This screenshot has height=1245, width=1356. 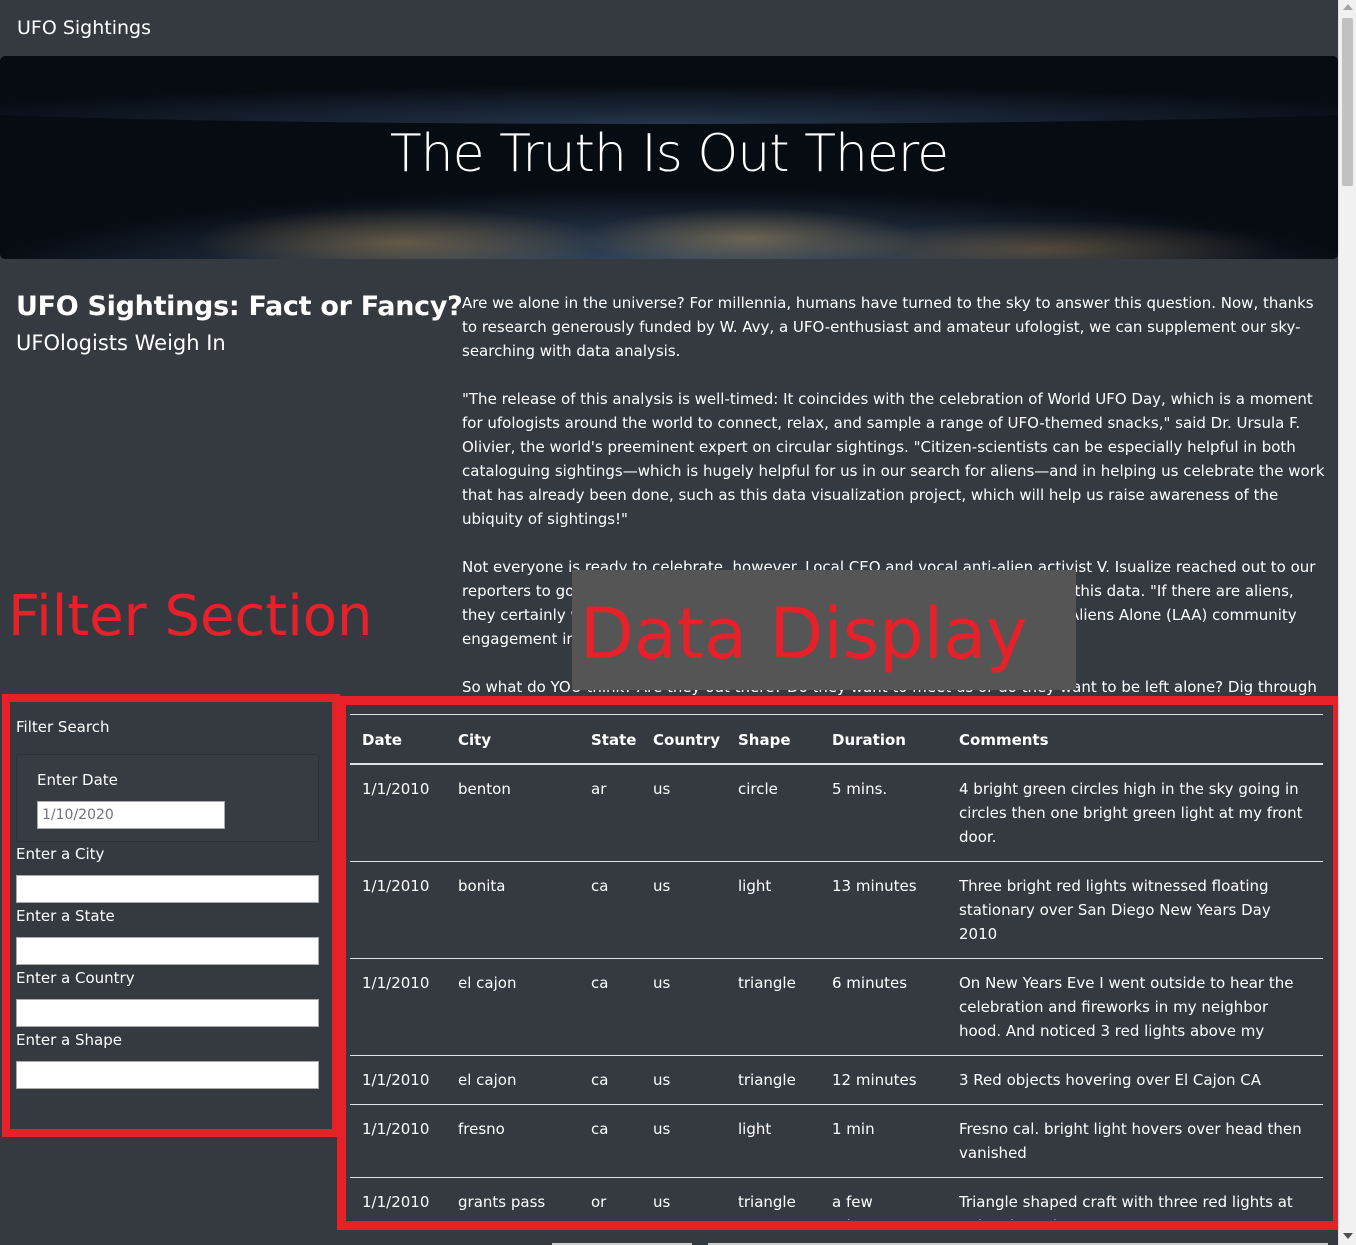 I want to click on data-display-annotation: Data Display, so click(x=804, y=634).